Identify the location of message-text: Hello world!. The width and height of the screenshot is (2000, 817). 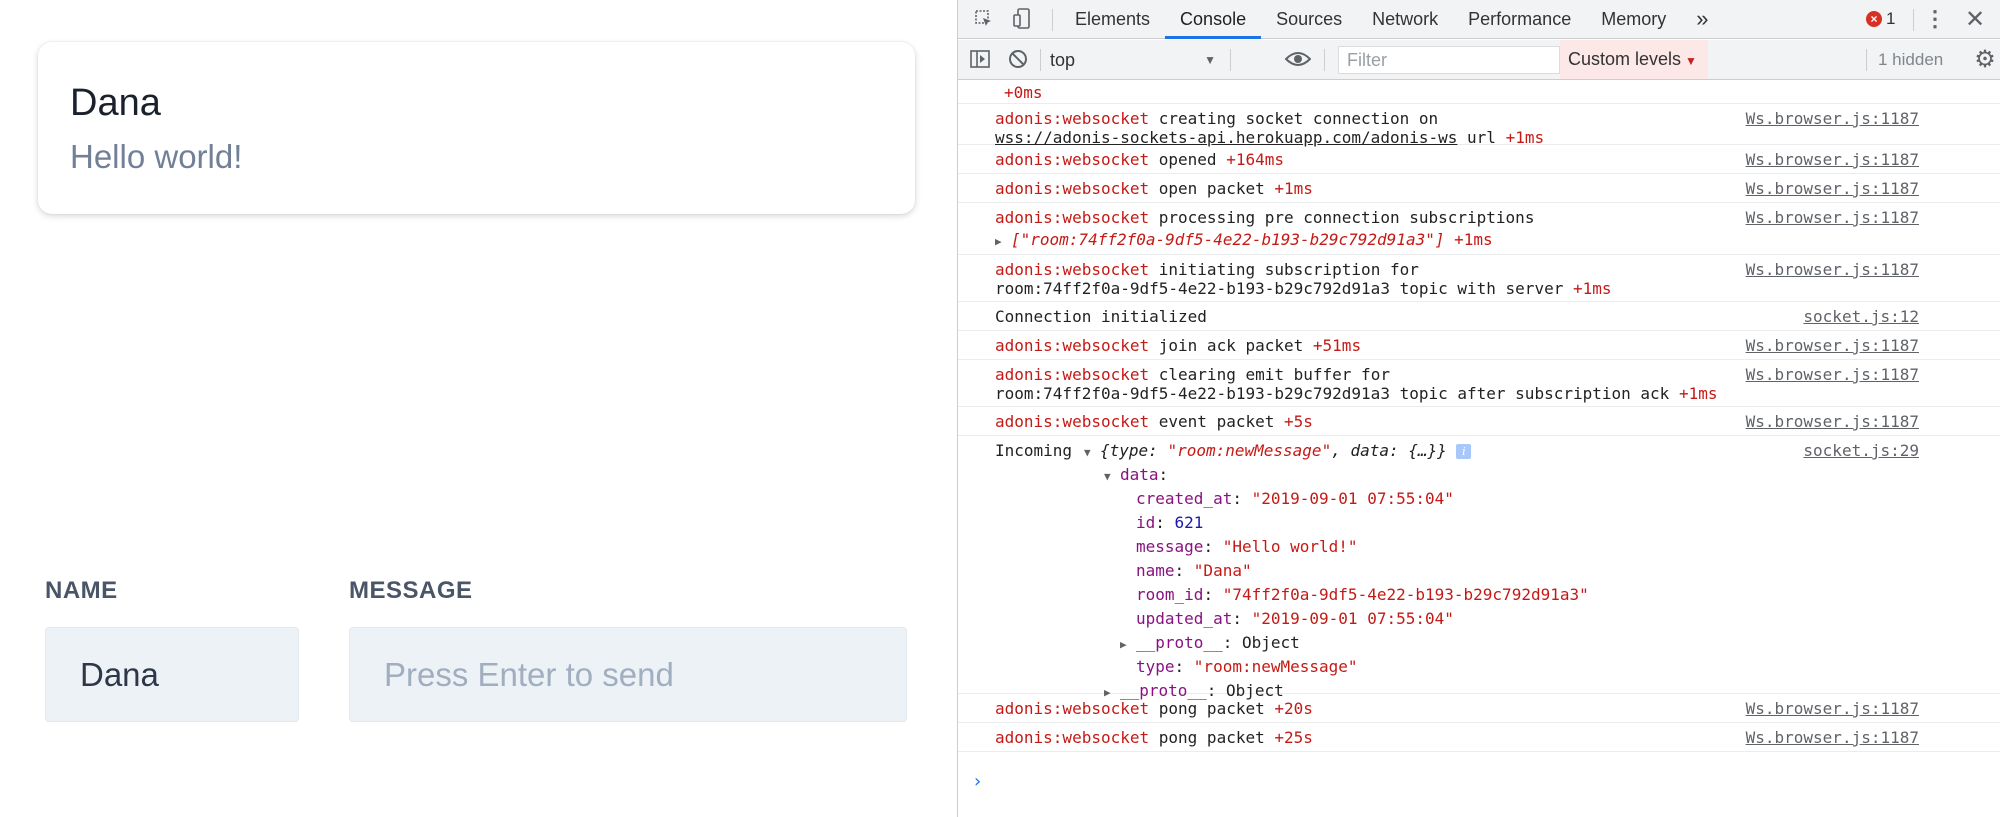
(156, 156).